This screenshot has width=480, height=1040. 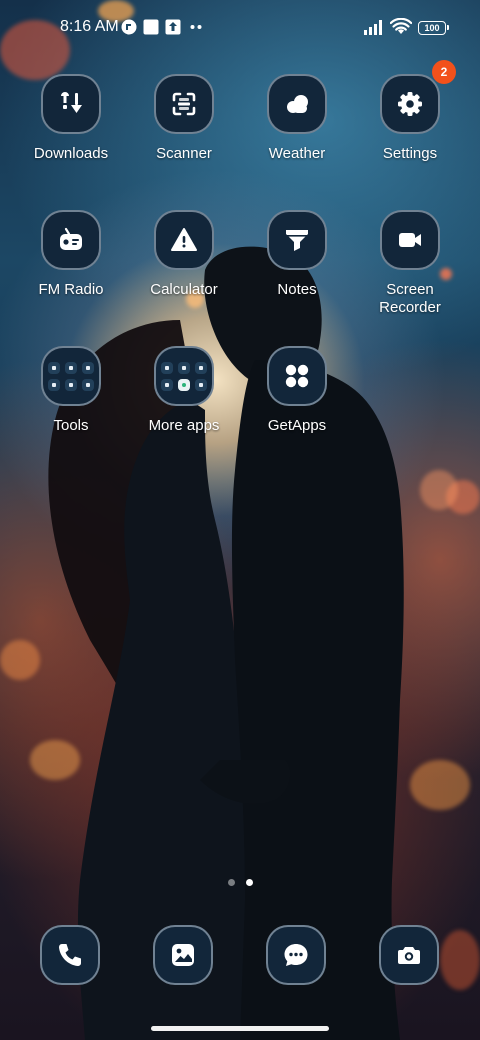 I want to click on status-bar: 8:16 AM 100, so click(x=240, y=28).